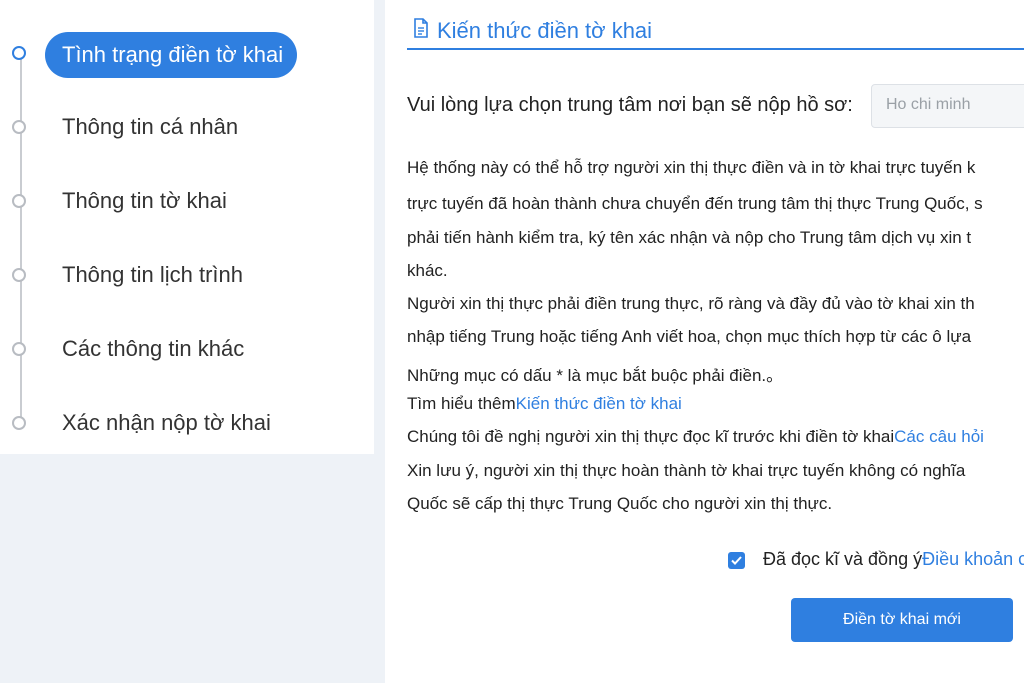  I want to click on step-item-confirm-submit: Xác nhận nộp tờ khai, so click(187, 425).